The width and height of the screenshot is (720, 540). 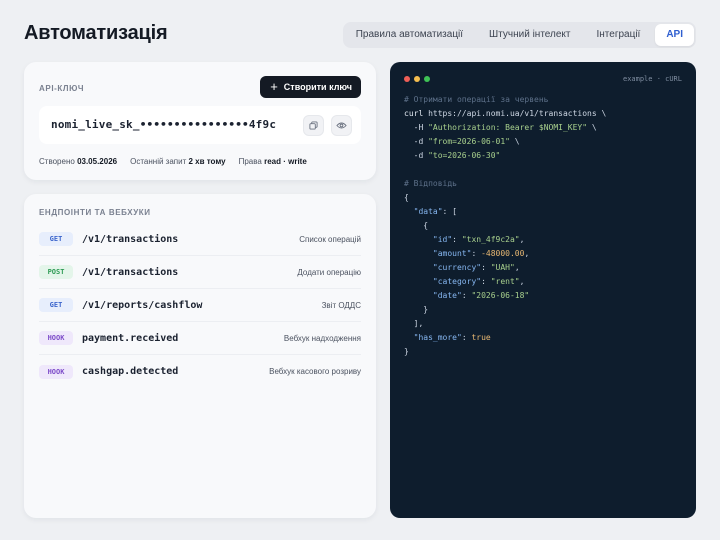 I want to click on copy-icon, so click(x=313, y=125).